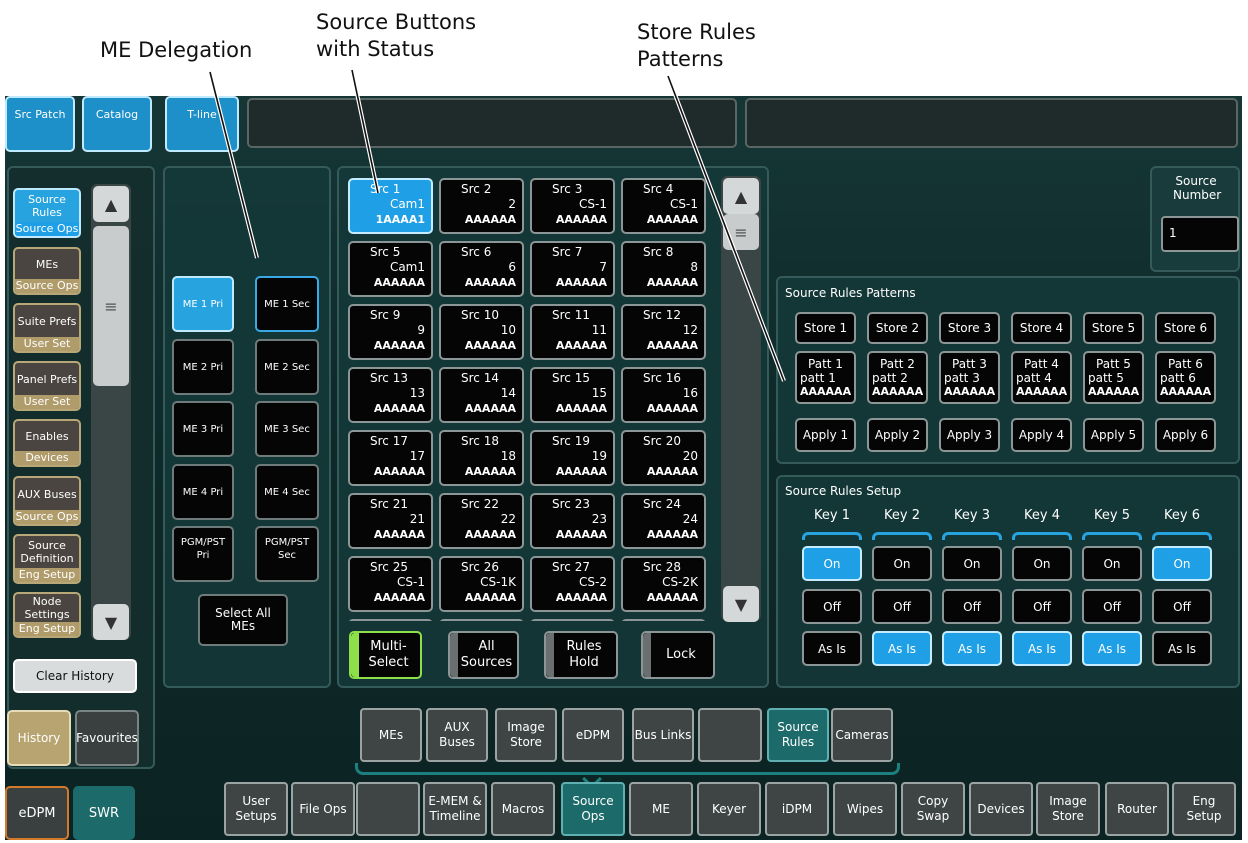 Image resolution: width=1248 pixels, height=843 pixels. What do you see at coordinates (969, 328) in the screenshot?
I see `store-pattern-button: Store 3` at bounding box center [969, 328].